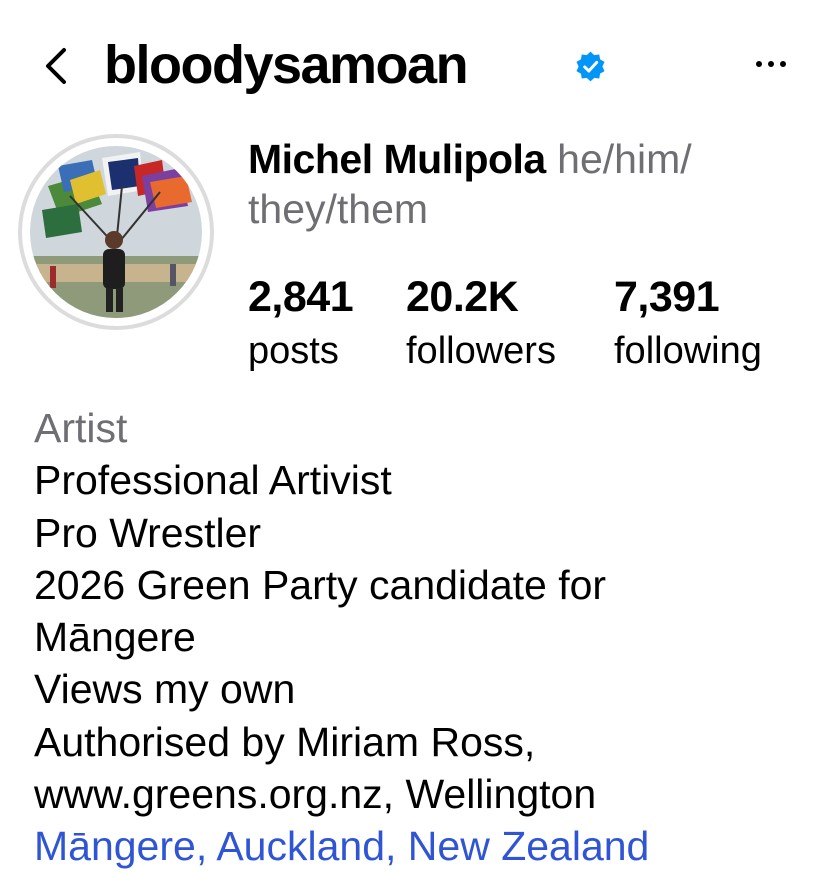 The image size is (827, 873). What do you see at coordinates (81, 428) in the screenshot?
I see `profile-category: Artist` at bounding box center [81, 428].